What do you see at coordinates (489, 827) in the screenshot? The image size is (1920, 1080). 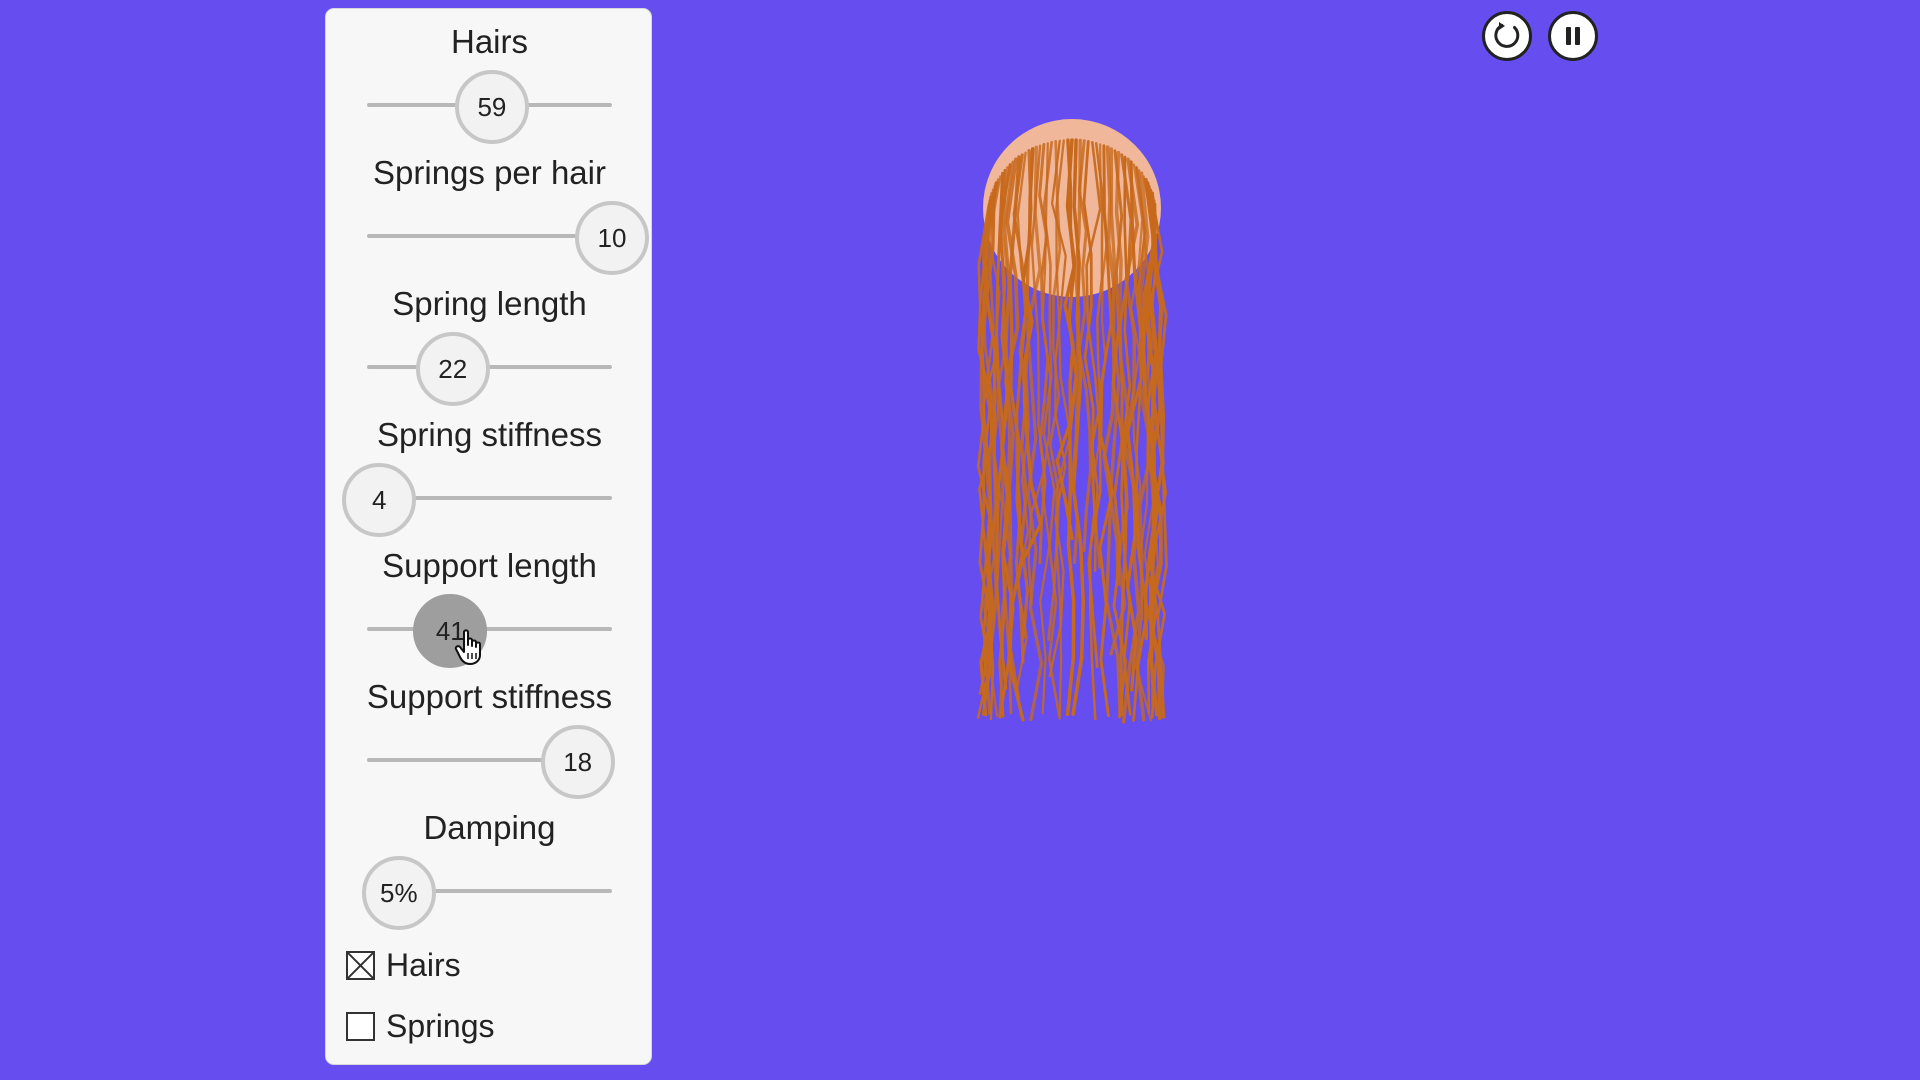 I see `control-label: Damping` at bounding box center [489, 827].